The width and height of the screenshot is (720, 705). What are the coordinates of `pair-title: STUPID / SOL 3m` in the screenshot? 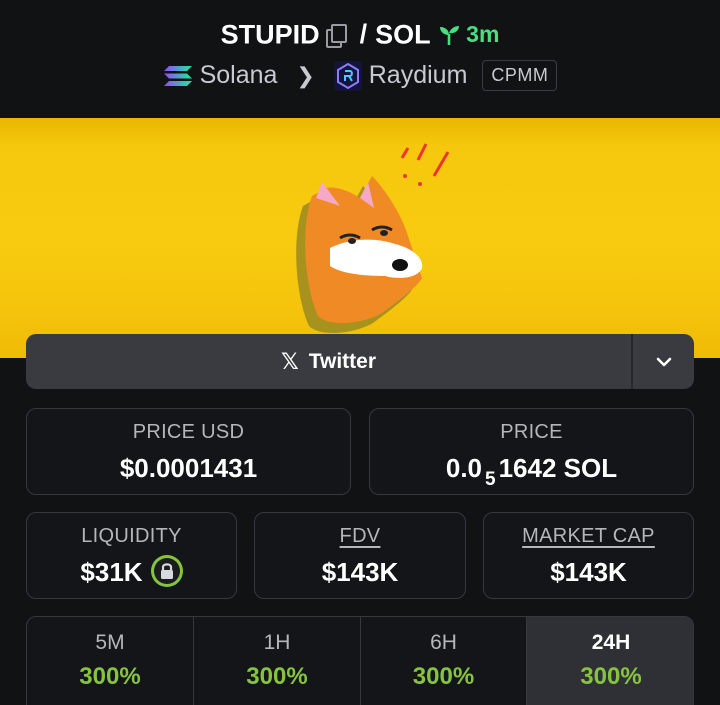 It's located at (360, 34).